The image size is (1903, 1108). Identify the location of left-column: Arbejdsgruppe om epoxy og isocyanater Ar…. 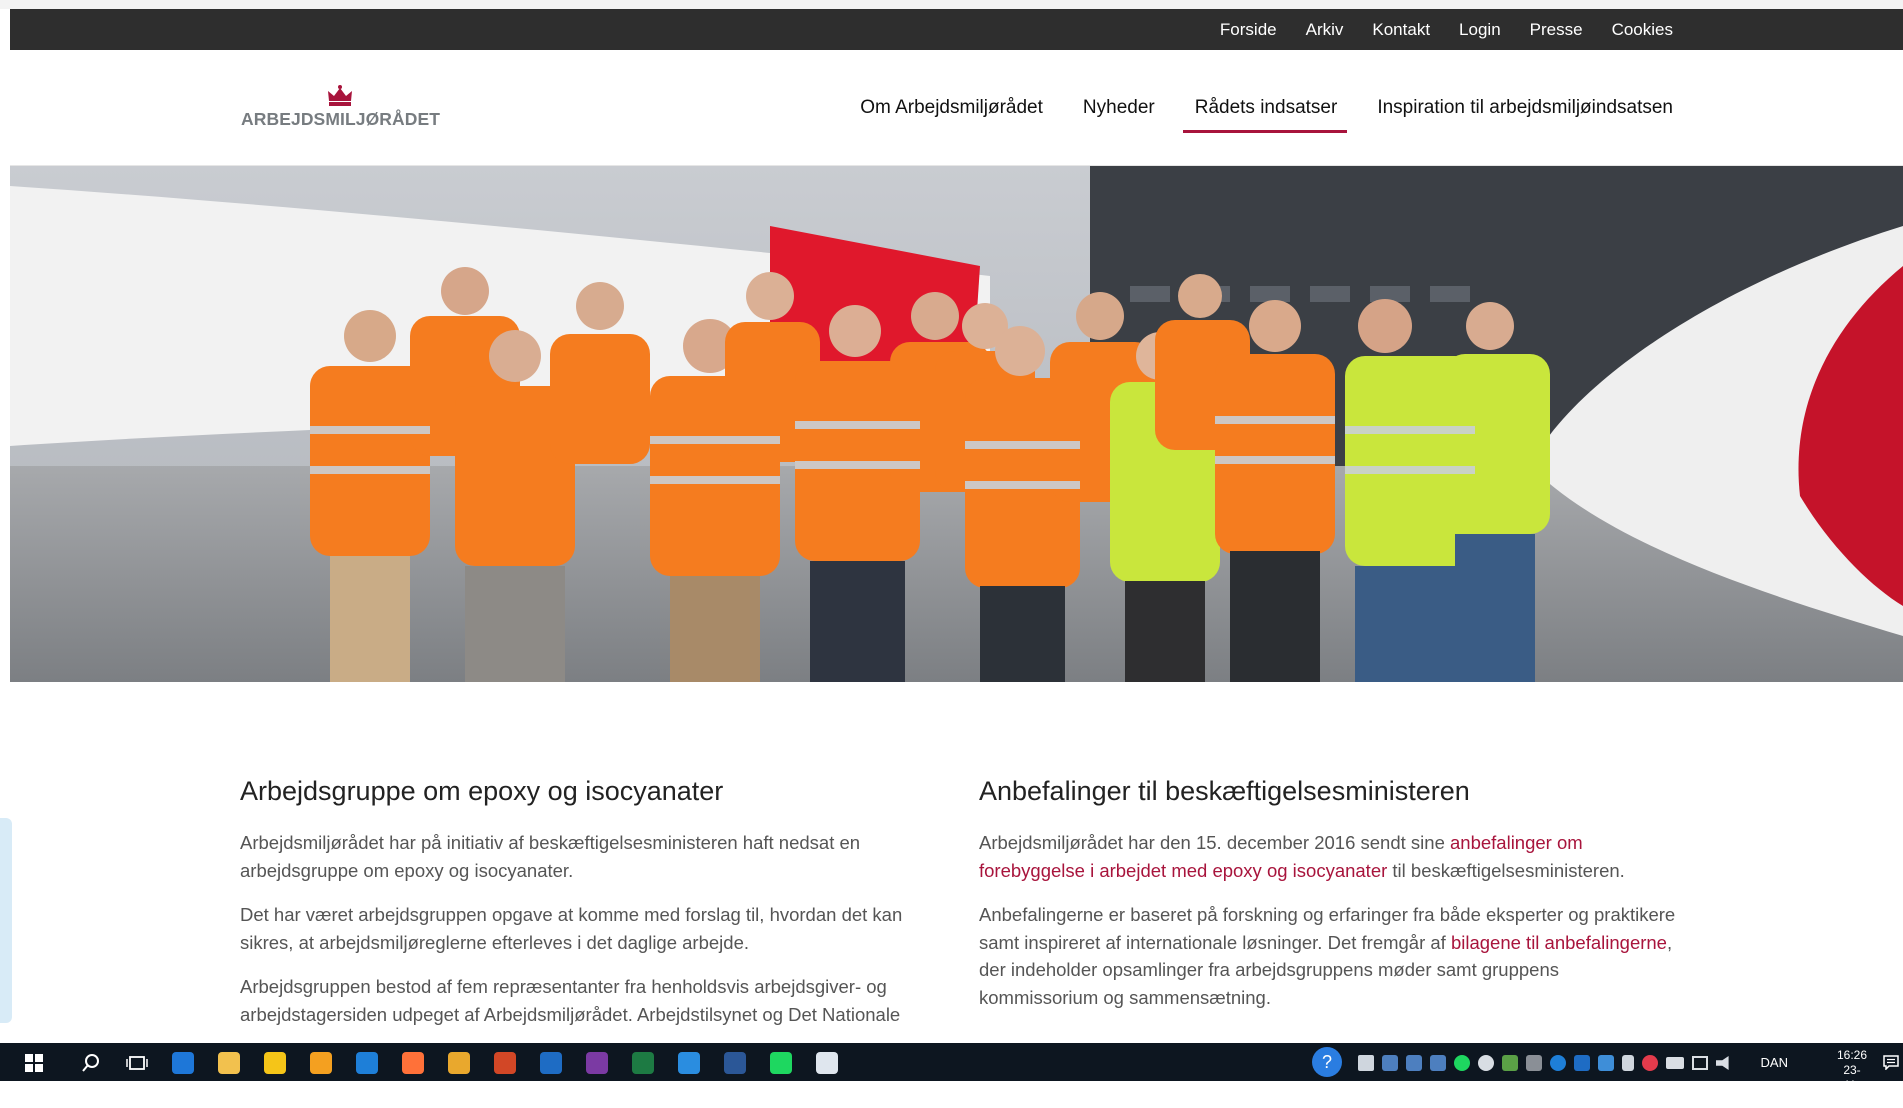
(590, 909).